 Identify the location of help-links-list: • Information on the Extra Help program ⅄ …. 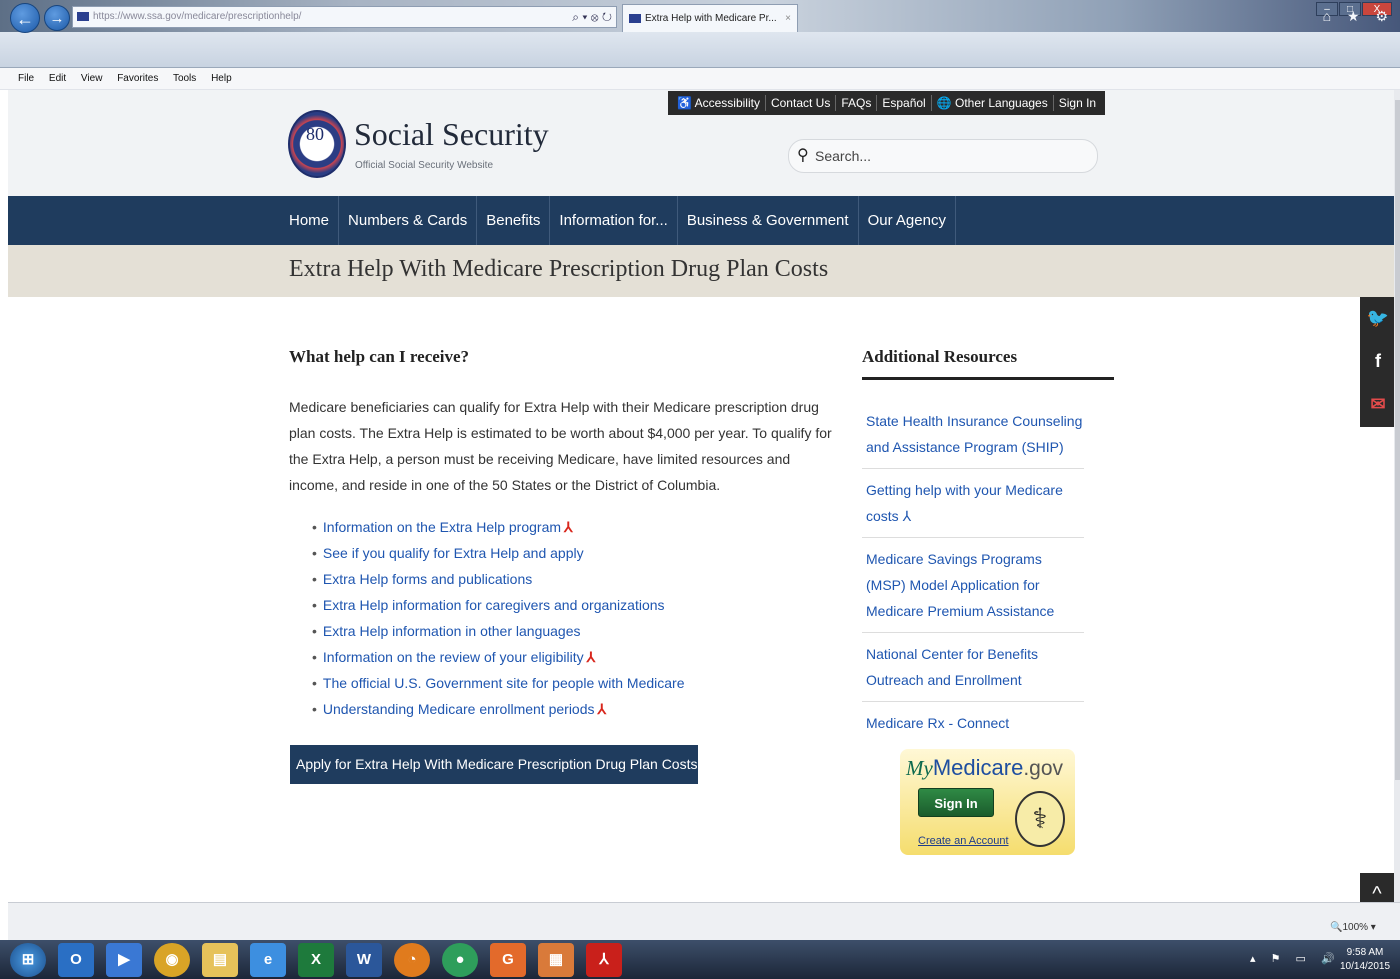
(498, 618).